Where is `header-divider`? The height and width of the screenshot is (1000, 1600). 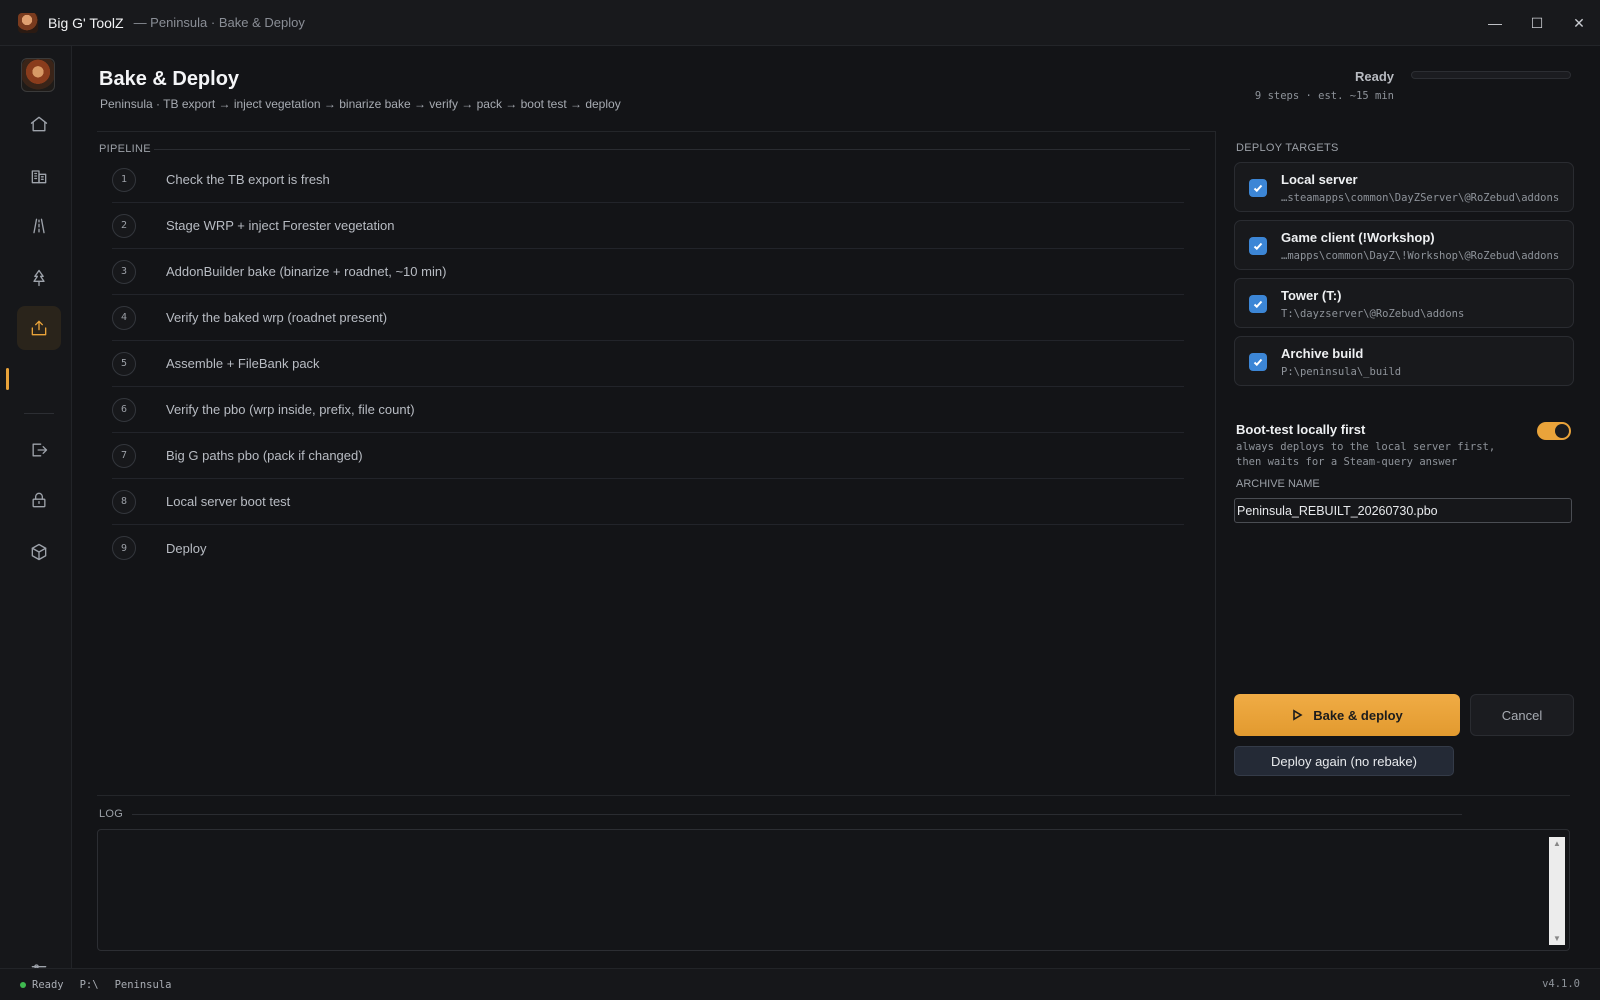 header-divider is located at coordinates (656, 131).